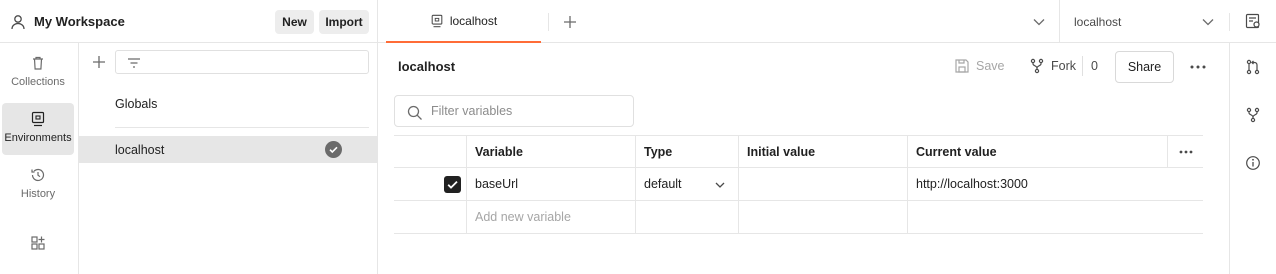  Describe the element at coordinates (990, 66) in the screenshot. I see `save-label: Save` at that location.